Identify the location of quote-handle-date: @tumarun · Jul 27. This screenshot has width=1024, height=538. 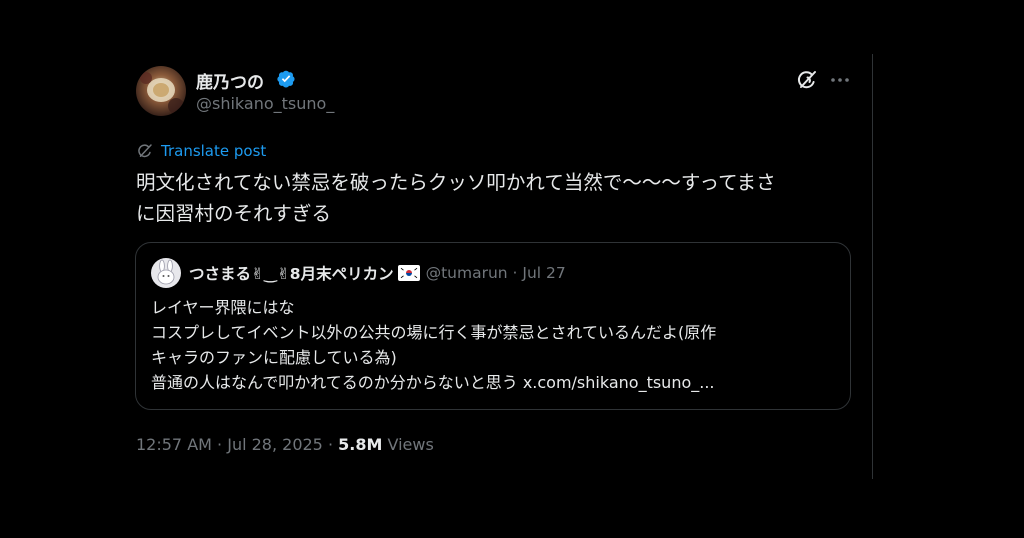
(495, 273).